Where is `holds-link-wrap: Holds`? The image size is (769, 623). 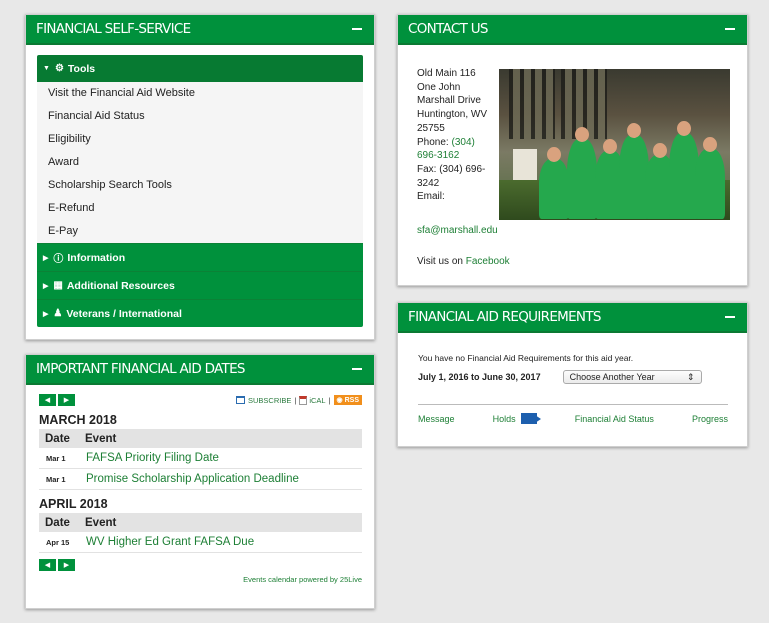 holds-link-wrap: Holds is located at coordinates (516, 418).